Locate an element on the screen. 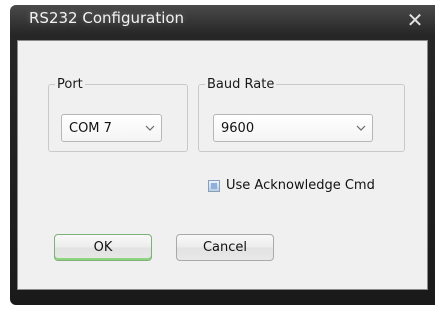 The width and height of the screenshot is (435, 311). baud-rate-selected-value: 9600 is located at coordinates (238, 128).